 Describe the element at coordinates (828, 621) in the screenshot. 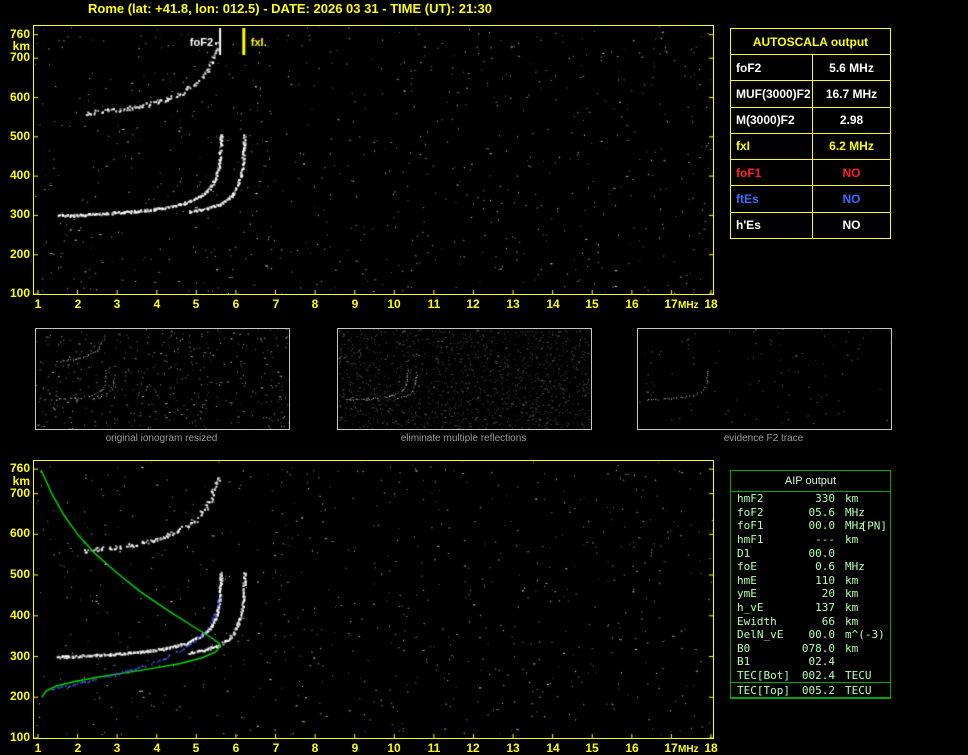

I see `aip-row-value: 66` at that location.